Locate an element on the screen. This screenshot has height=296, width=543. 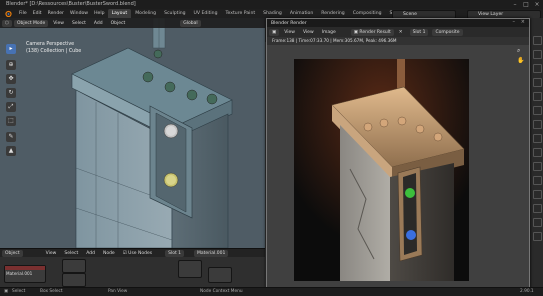
slot-selector: Slot 1 is located at coordinates (175, 253).